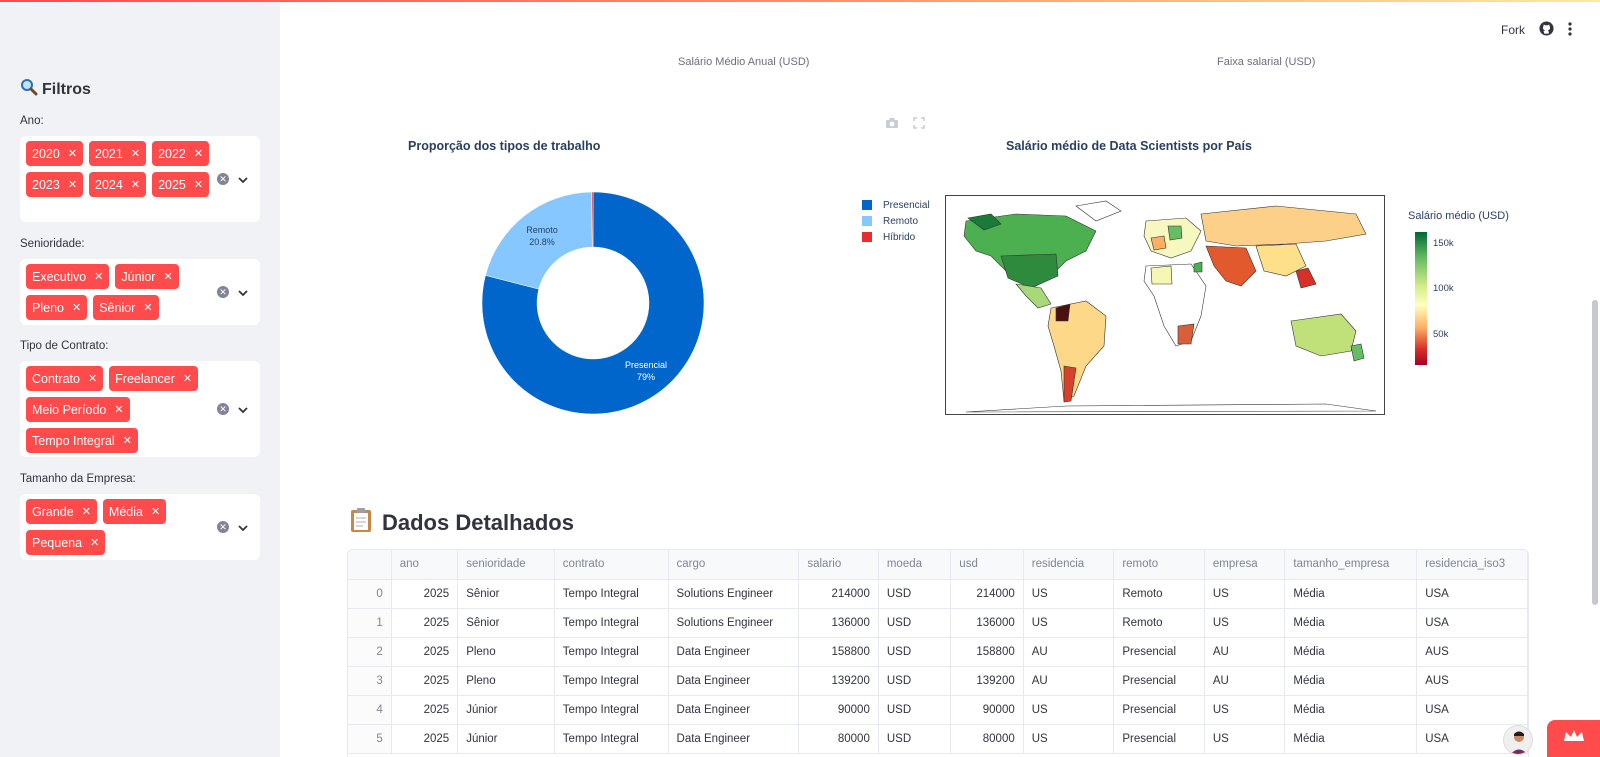 The width and height of the screenshot is (1600, 757). Describe the element at coordinates (370, 565) in the screenshot. I see `column-header` at that location.